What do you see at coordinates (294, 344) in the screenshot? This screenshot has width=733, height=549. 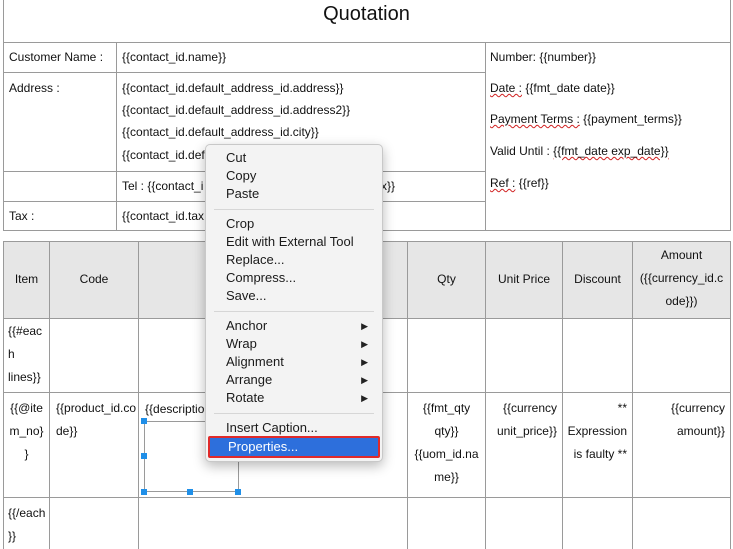 I see `menu-item-wrap: Wrap ▶` at bounding box center [294, 344].